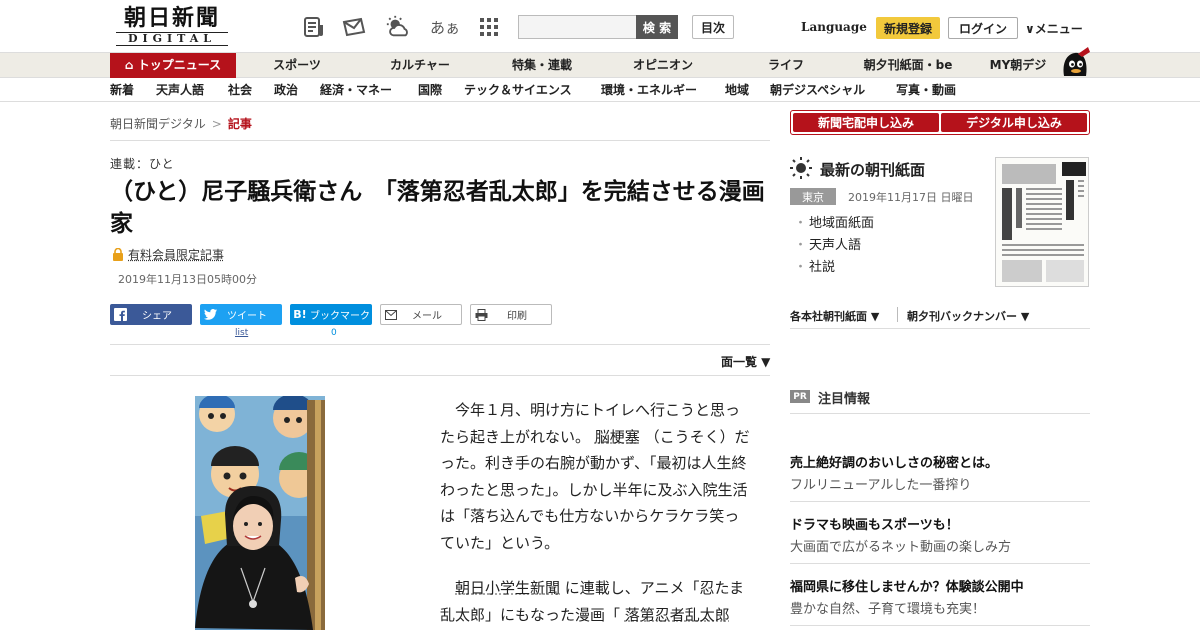 The width and height of the screenshot is (1200, 630). I want to click on font-size-label: あぁ, so click(445, 27).